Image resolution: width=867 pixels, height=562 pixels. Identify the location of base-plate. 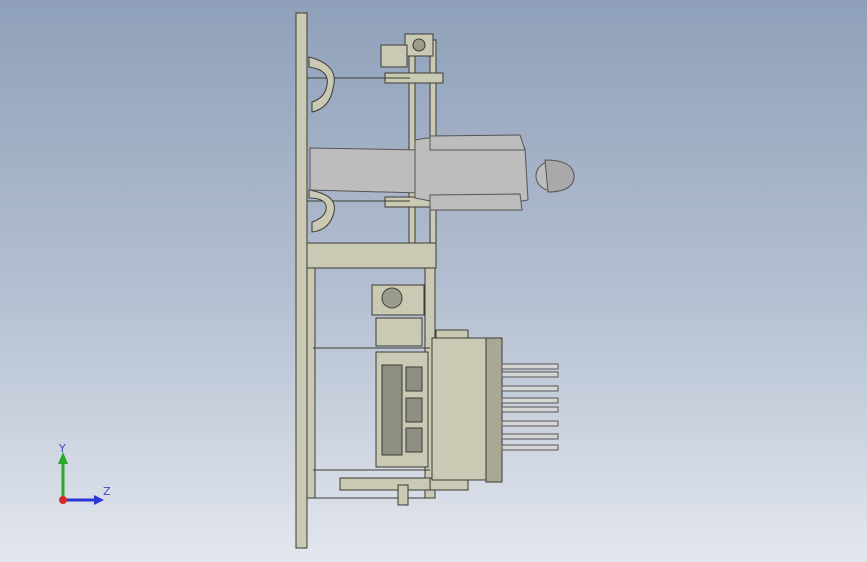
(301, 280).